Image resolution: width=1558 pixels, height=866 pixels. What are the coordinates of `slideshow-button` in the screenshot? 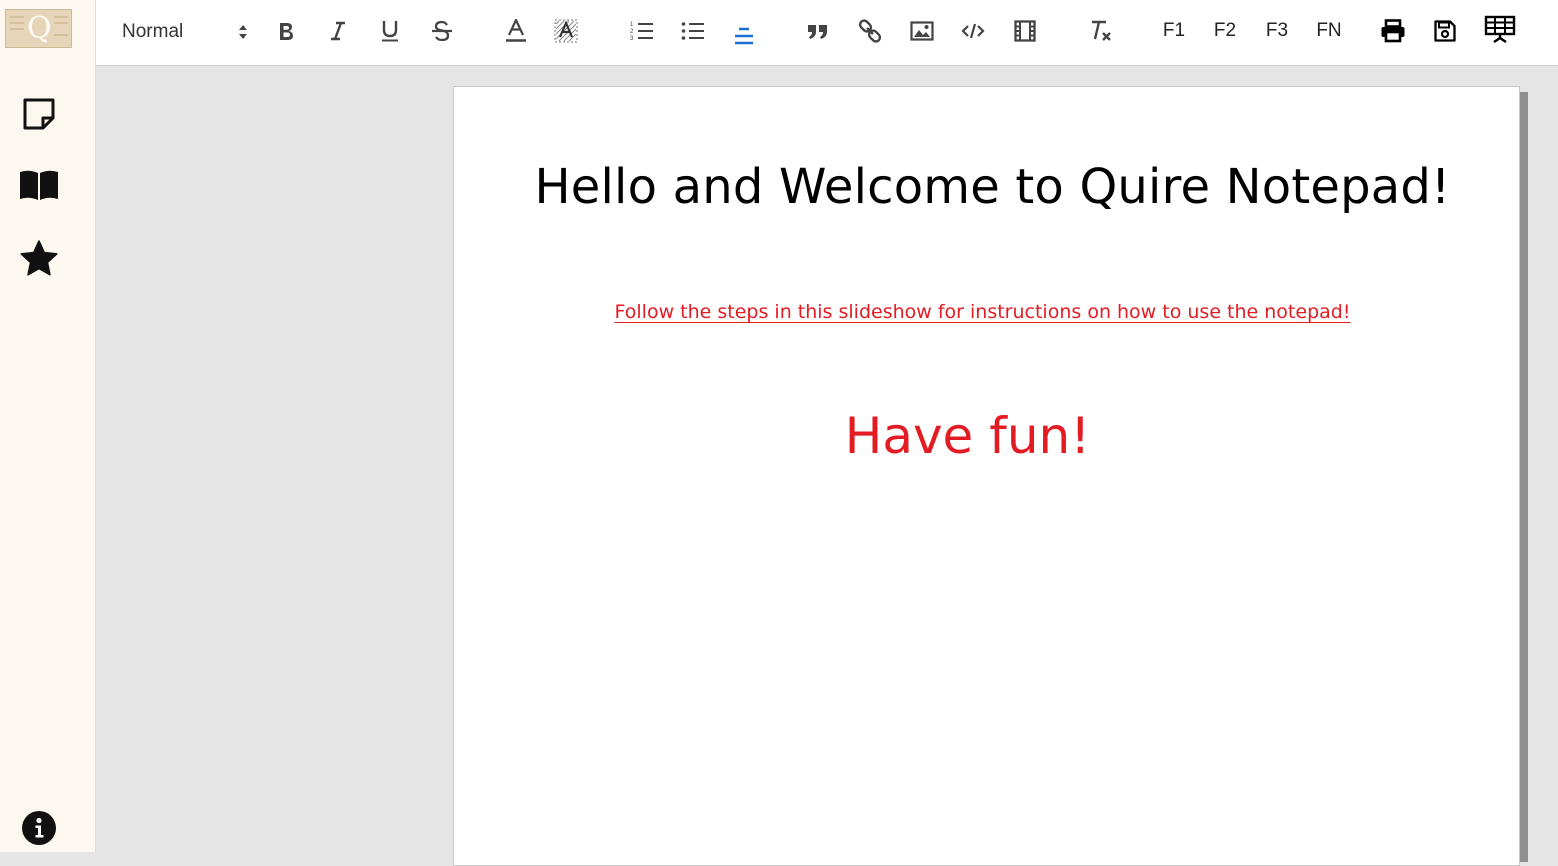 It's located at (1500, 29).